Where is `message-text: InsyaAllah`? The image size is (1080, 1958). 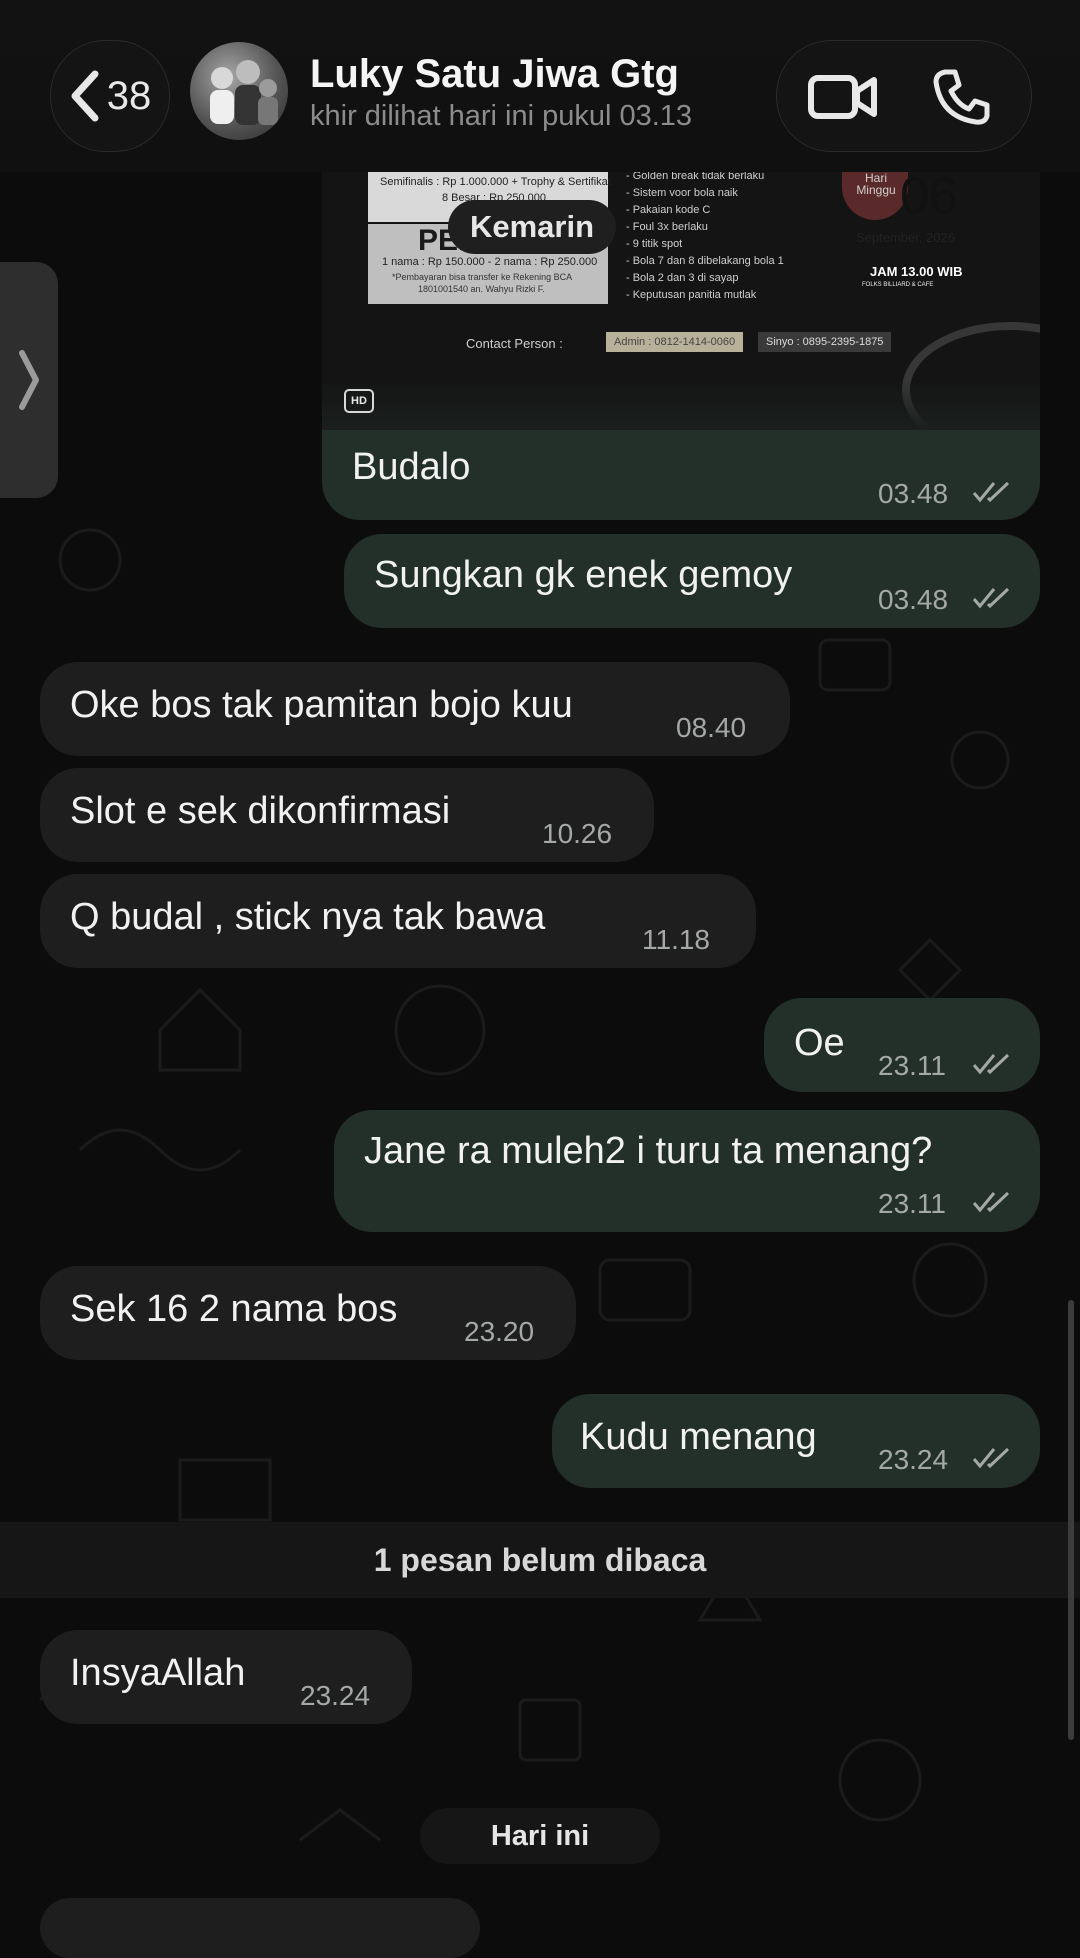 message-text: InsyaAllah is located at coordinates (158, 1673).